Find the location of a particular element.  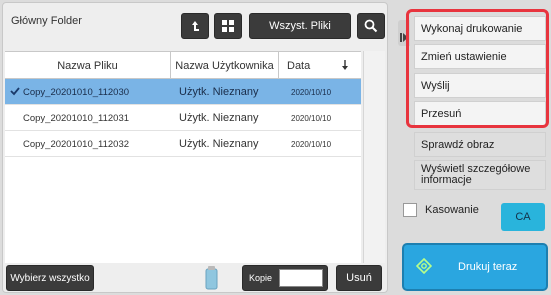

task-move: Przesuń is located at coordinates (480, 113).